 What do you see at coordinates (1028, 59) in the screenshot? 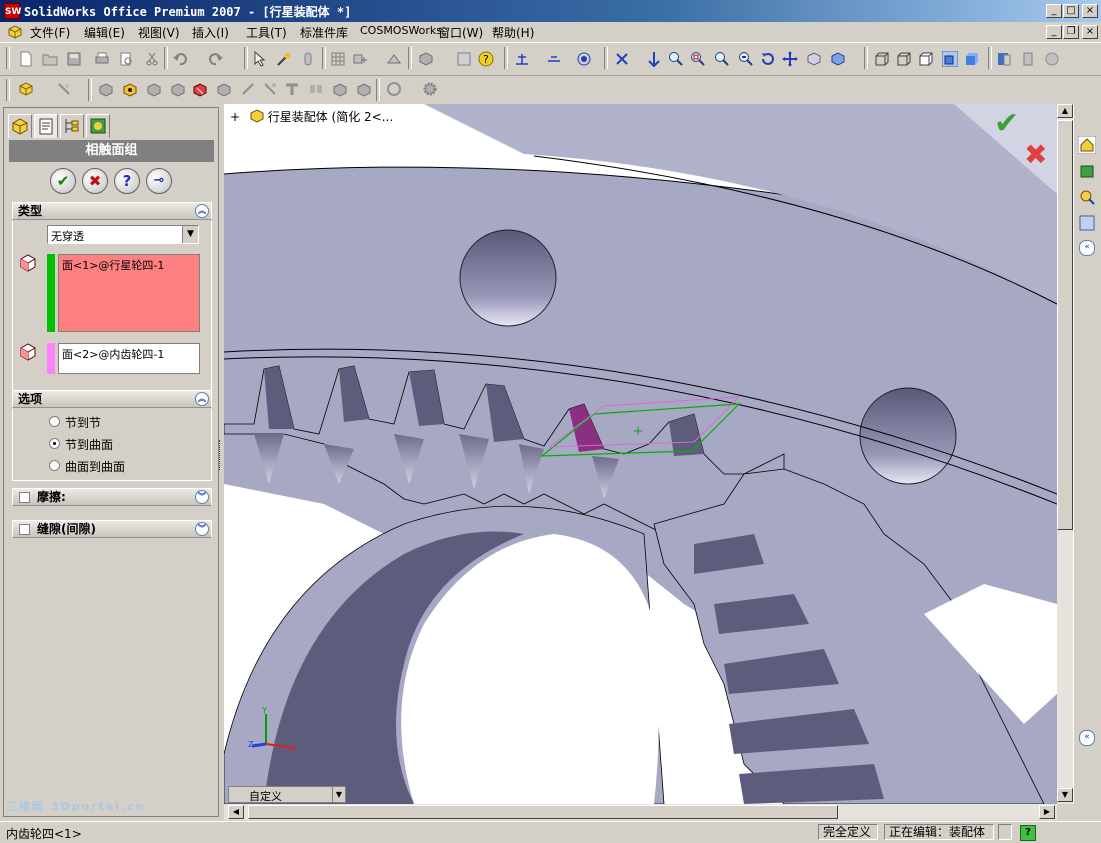
I see `shadows-icon` at bounding box center [1028, 59].